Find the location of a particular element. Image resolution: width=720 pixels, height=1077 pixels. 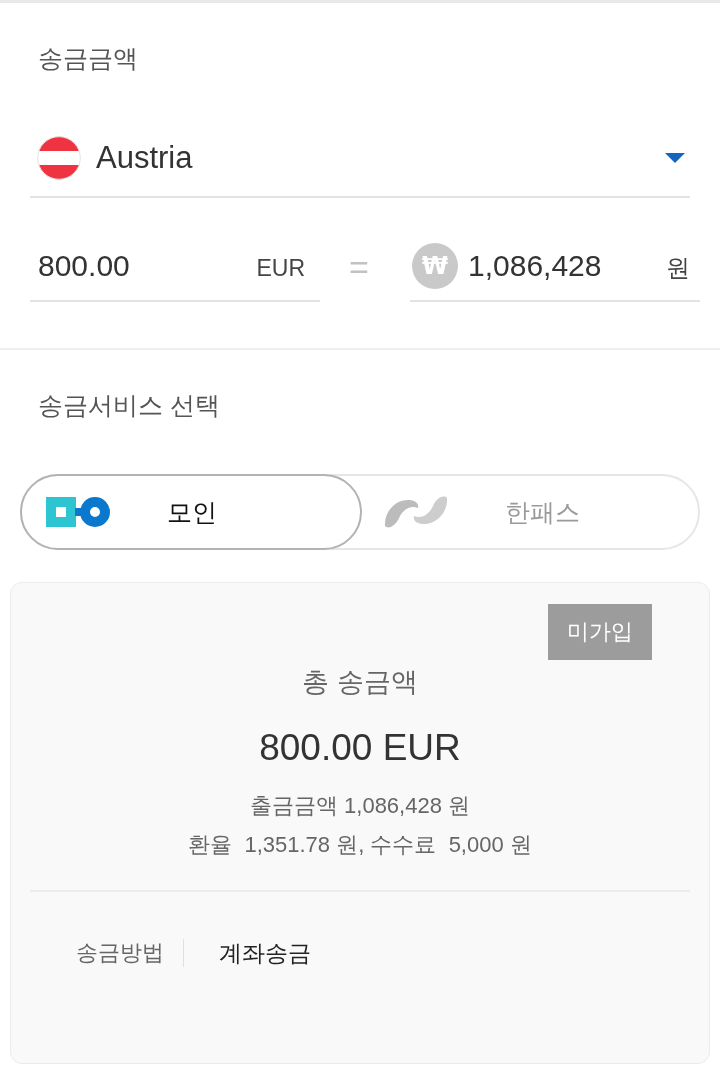

square-ring-logo-icon is located at coordinates (78, 512).